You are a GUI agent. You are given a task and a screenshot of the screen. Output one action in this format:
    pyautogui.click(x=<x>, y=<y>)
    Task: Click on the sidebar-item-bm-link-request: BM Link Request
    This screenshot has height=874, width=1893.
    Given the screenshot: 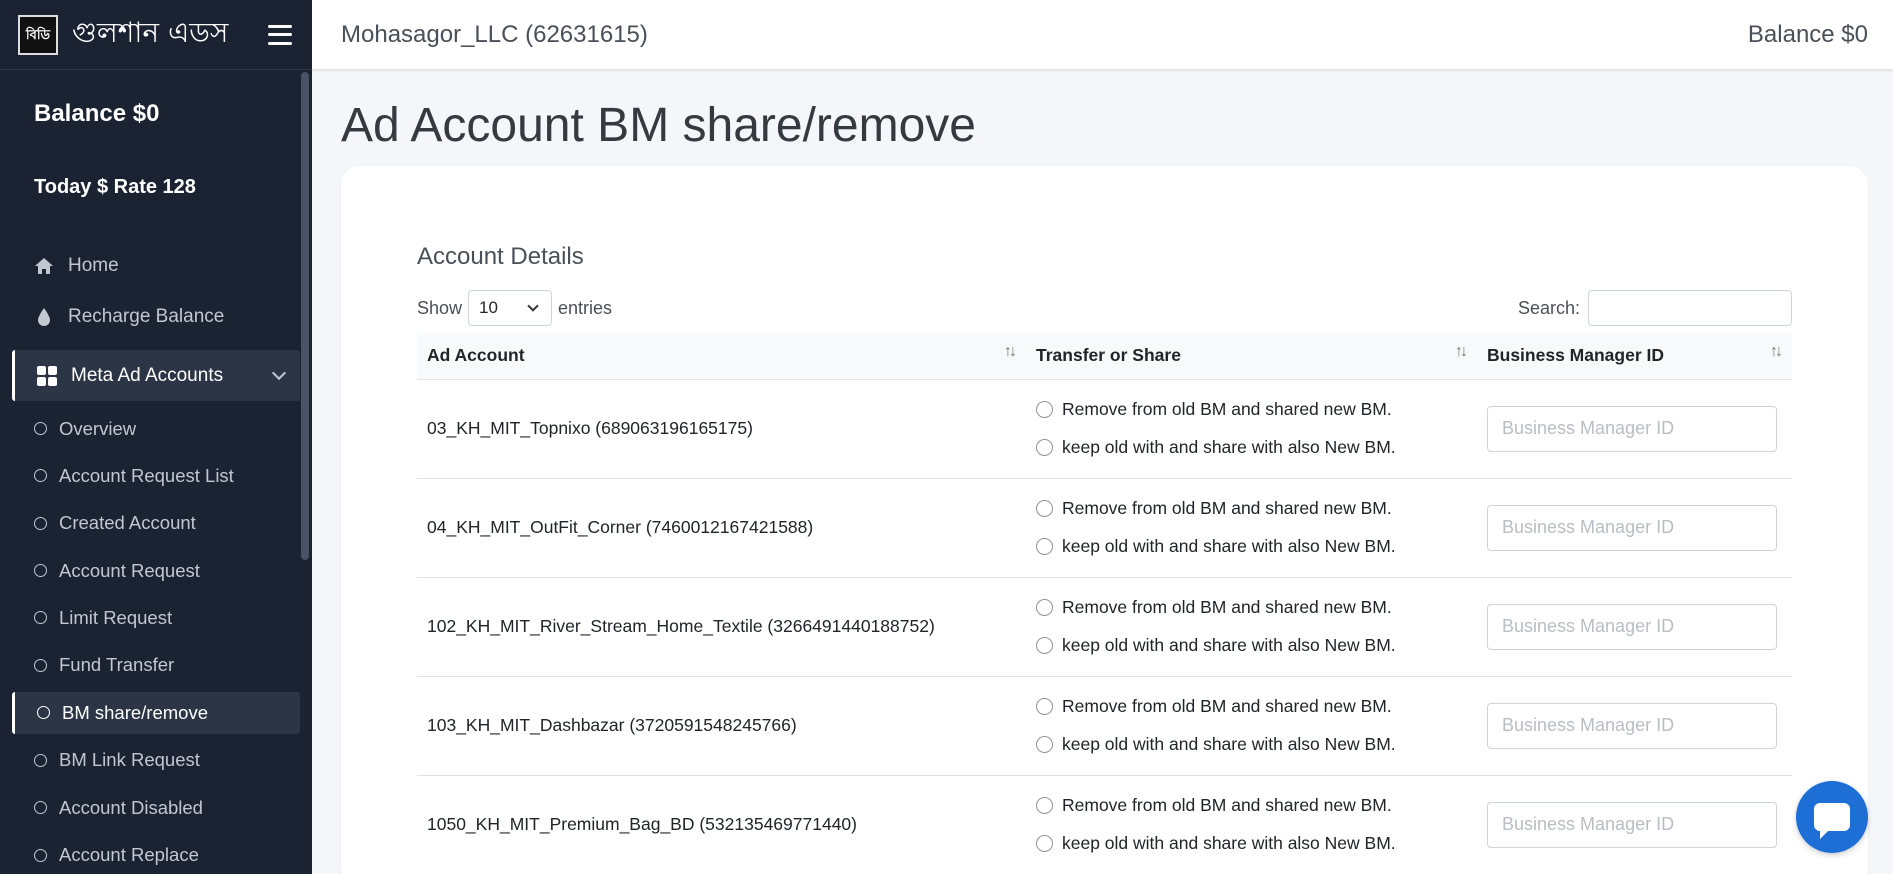 What is the action you would take?
    pyautogui.click(x=156, y=760)
    